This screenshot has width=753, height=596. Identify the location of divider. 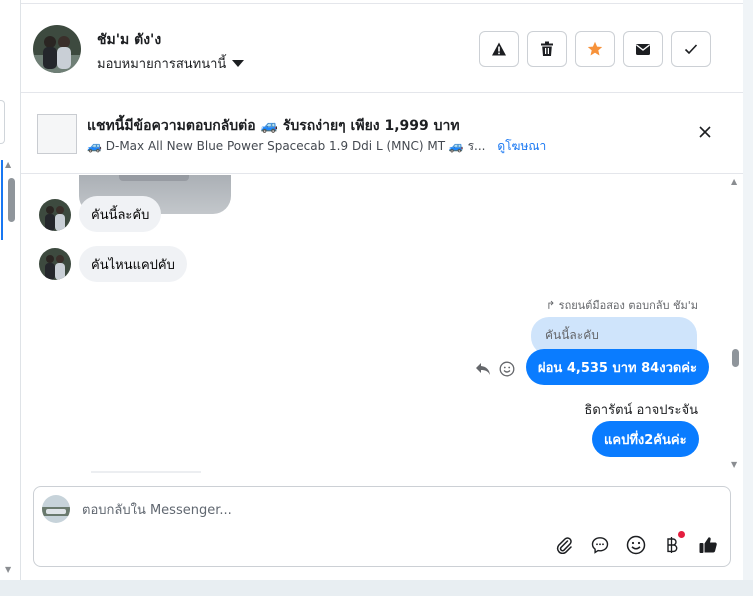
(146, 472).